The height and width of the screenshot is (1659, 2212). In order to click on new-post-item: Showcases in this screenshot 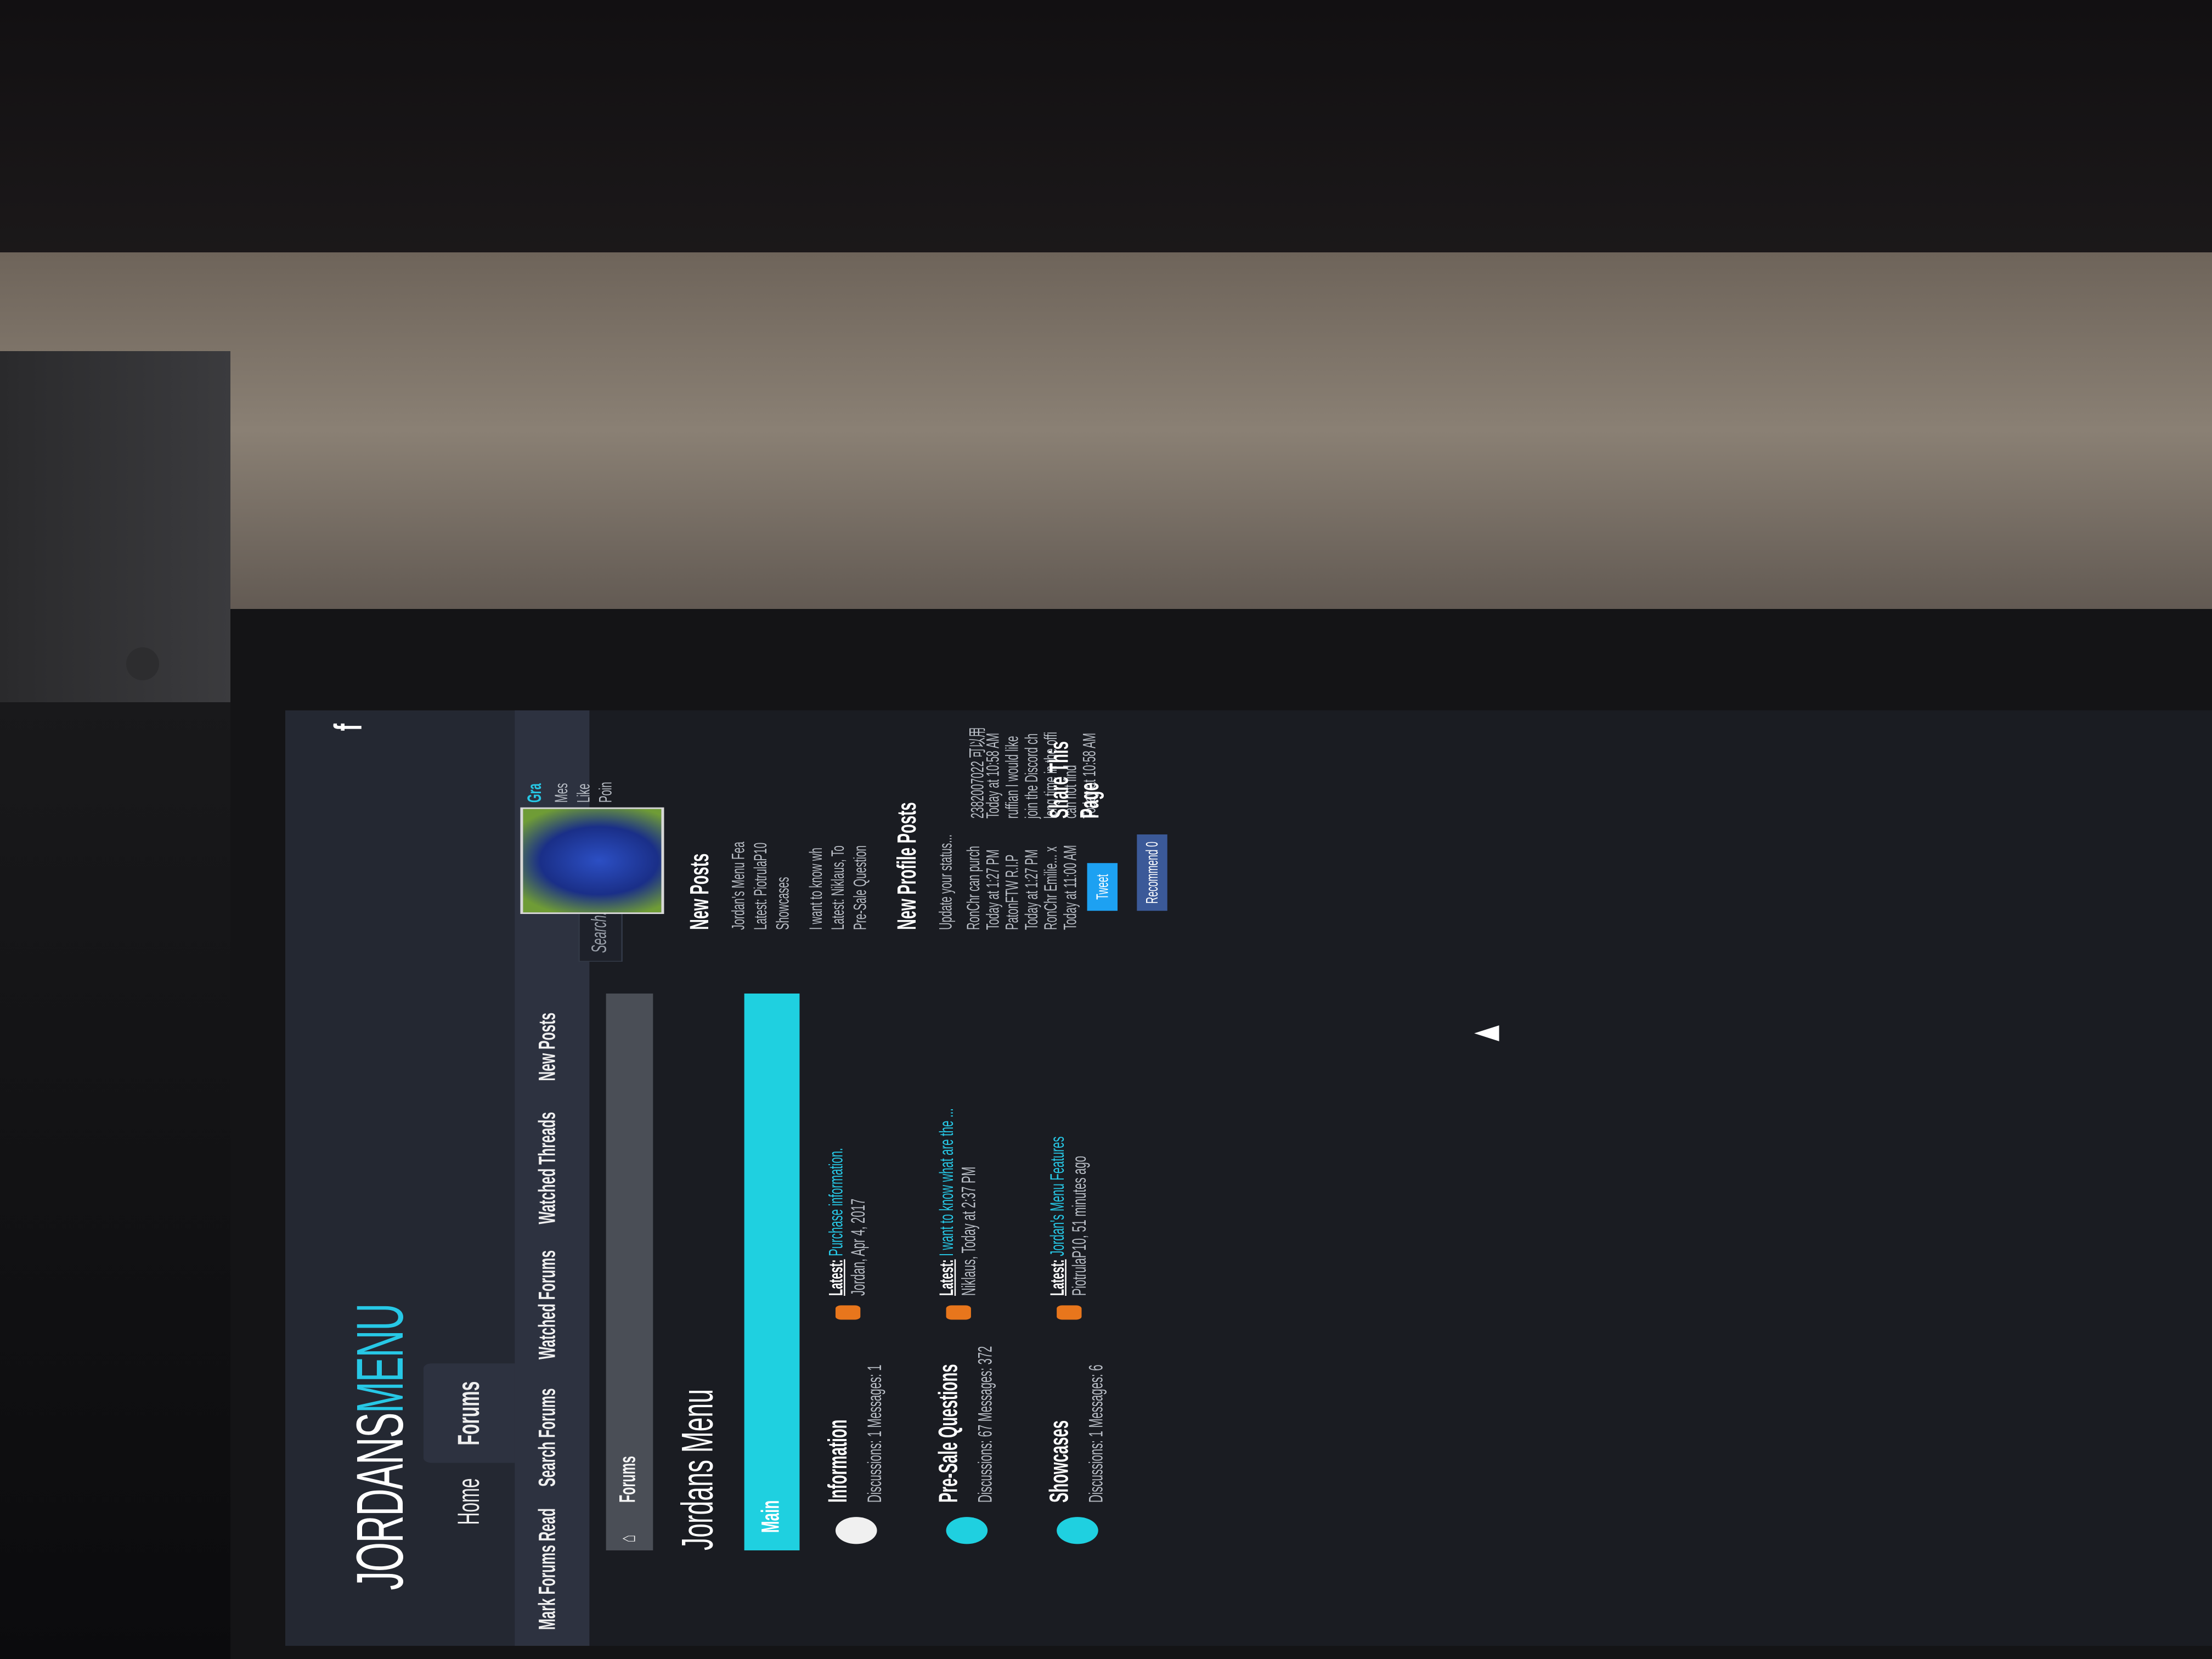, I will do `click(782, 904)`.